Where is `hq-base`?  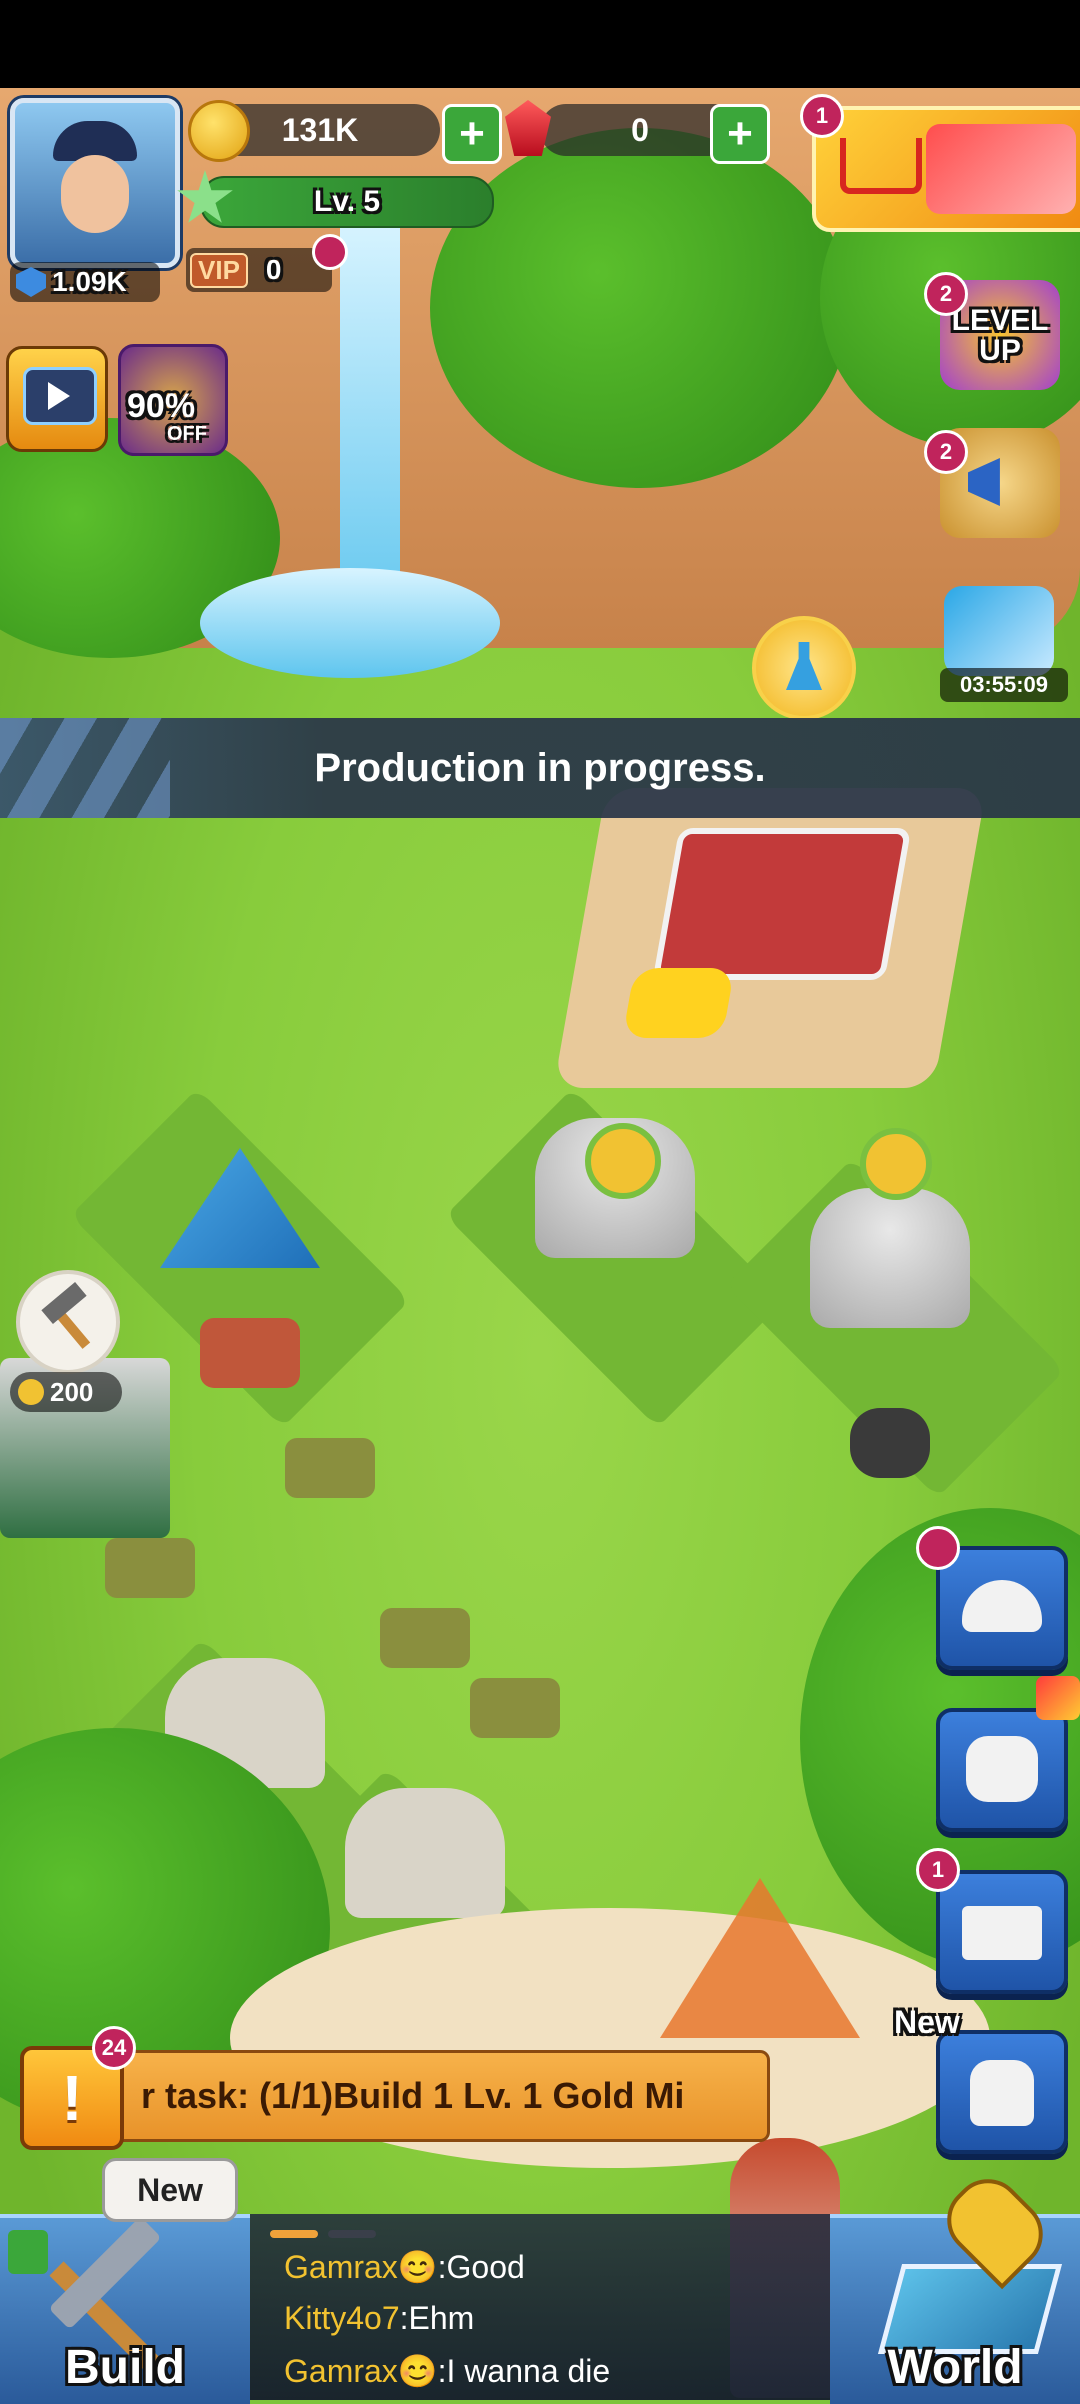 hq-base is located at coordinates (770, 938).